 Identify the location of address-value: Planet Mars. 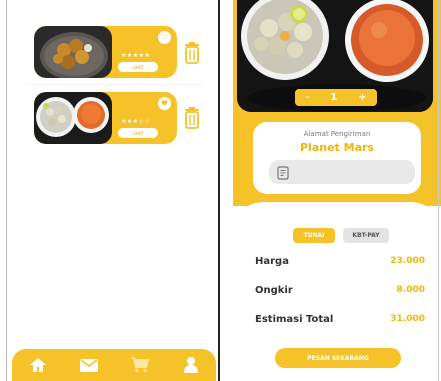
(337, 147).